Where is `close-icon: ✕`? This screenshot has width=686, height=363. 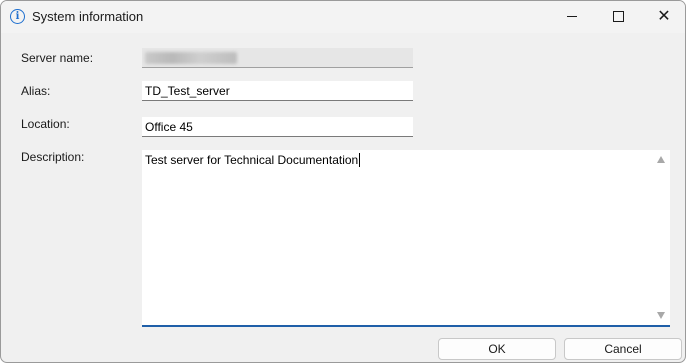
close-icon: ✕ is located at coordinates (664, 15).